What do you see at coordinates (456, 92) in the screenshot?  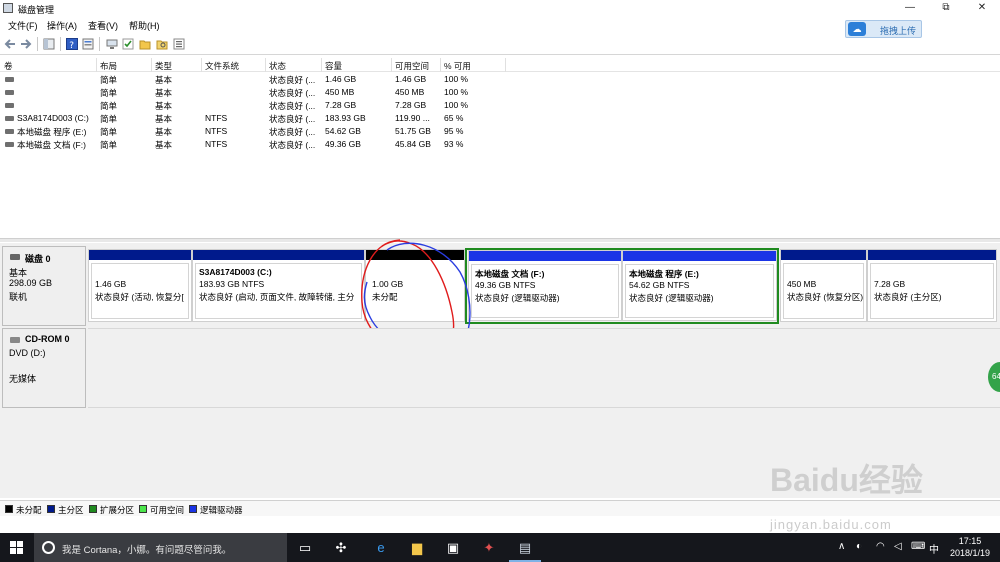 I see `volume-percent-free: 100 %` at bounding box center [456, 92].